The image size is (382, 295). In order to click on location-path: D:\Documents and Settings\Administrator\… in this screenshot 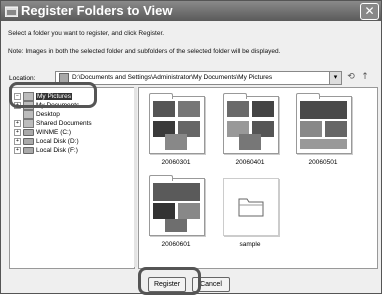, I will do `click(172, 77)`.